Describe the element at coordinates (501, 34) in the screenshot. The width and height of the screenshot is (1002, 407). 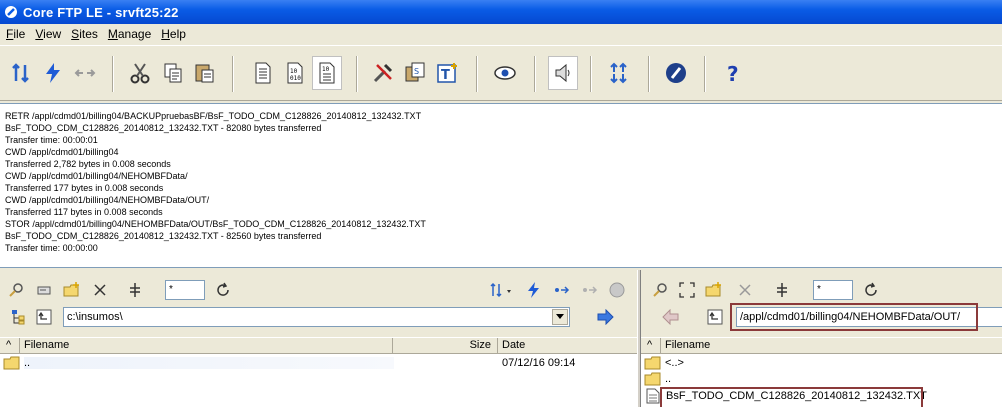
I see `menu-bar: File View Sites Manage Help` at that location.